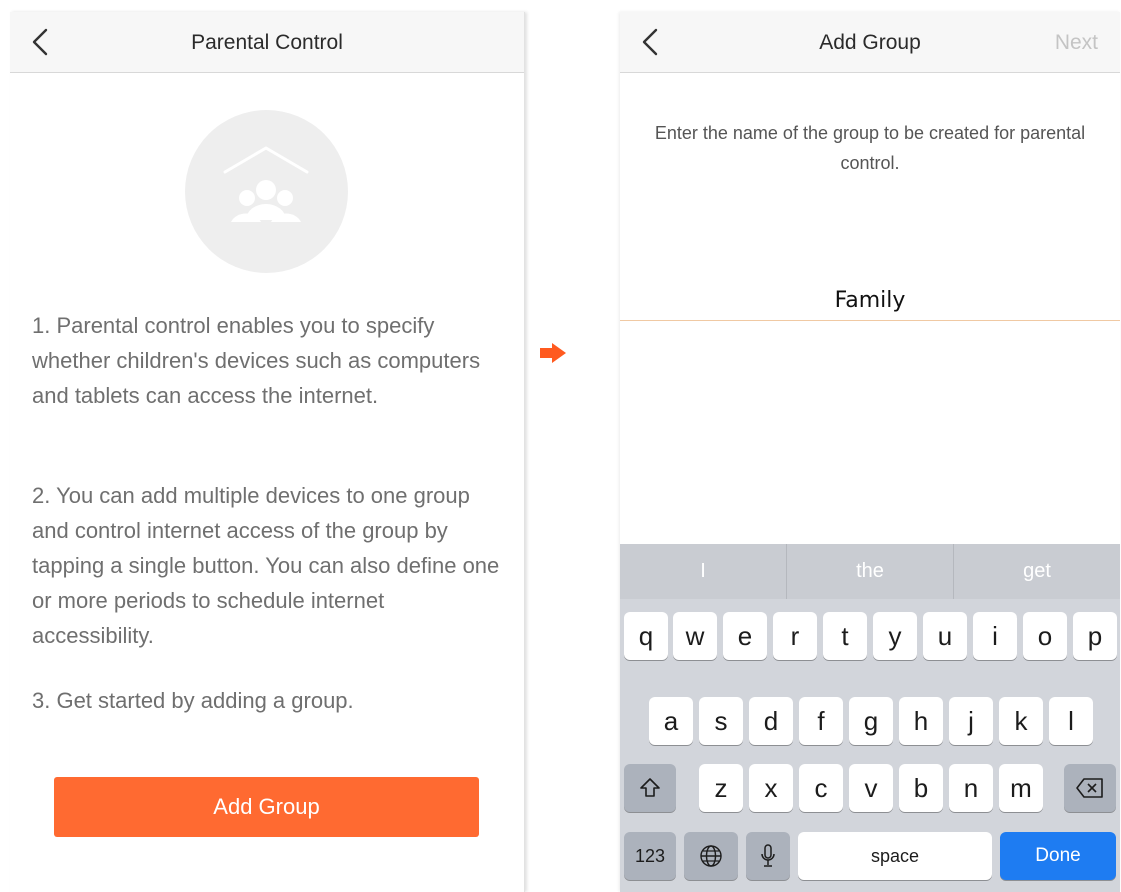 The image size is (1121, 892). What do you see at coordinates (745, 636) in the screenshot?
I see `key-e: e` at bounding box center [745, 636].